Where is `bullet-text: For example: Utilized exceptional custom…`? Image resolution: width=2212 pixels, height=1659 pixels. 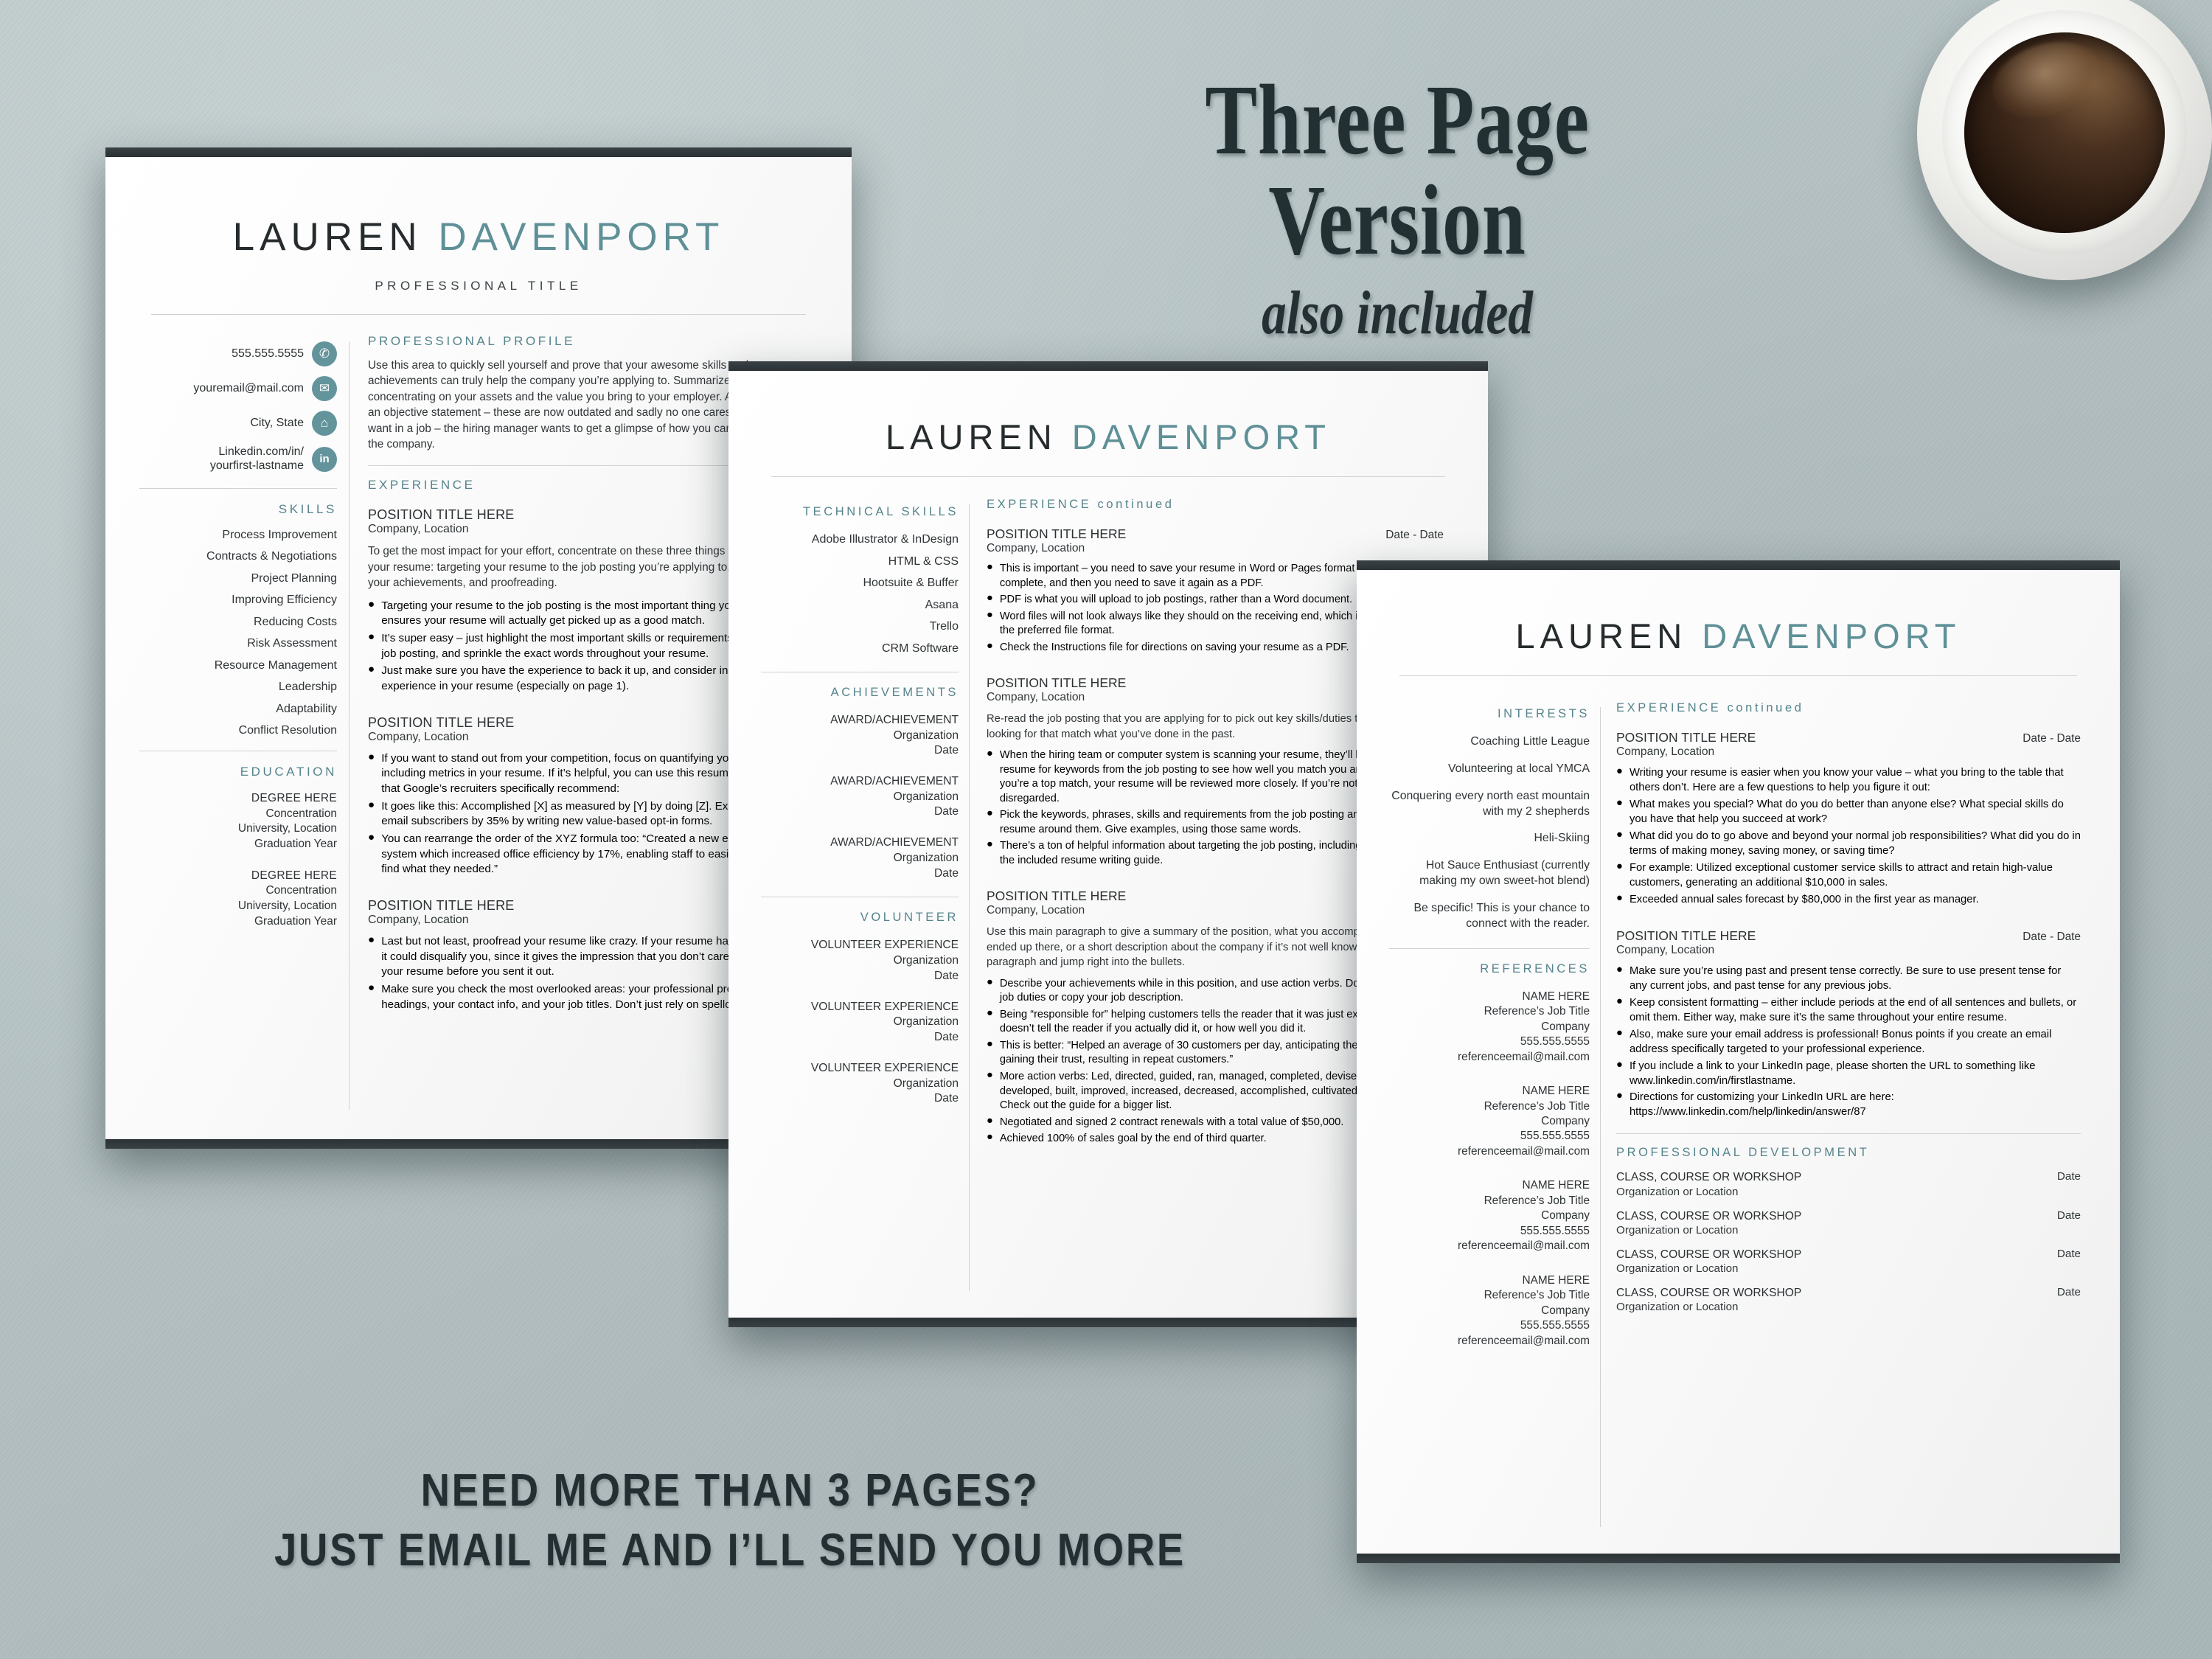
bullet-text: For example: Utilized exceptional custom… is located at coordinates (1841, 874).